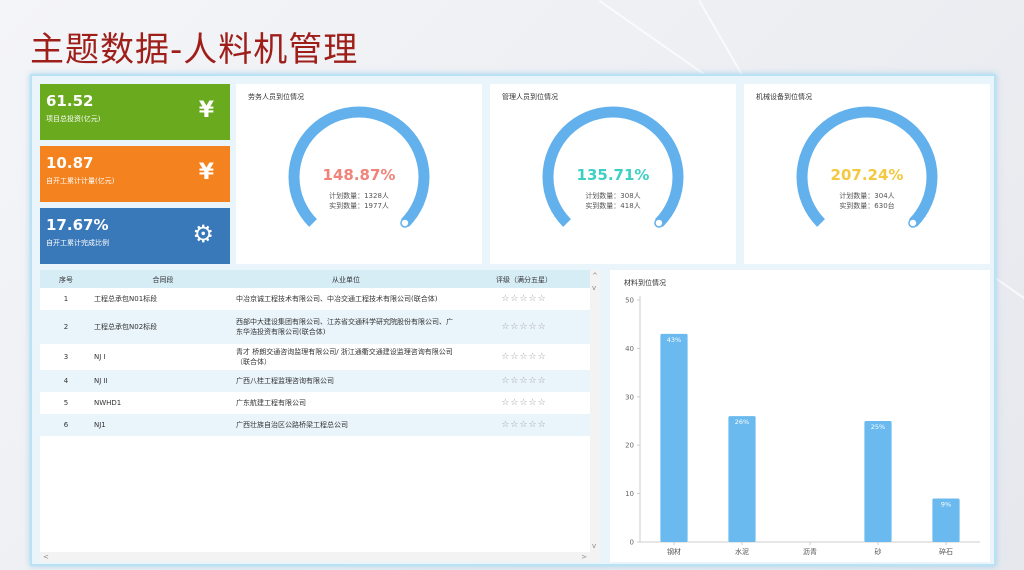 Image resolution: width=1024 pixels, height=570 pixels. Describe the element at coordinates (100, 357) in the screenshot. I see `cell-contract: NJ I` at that location.